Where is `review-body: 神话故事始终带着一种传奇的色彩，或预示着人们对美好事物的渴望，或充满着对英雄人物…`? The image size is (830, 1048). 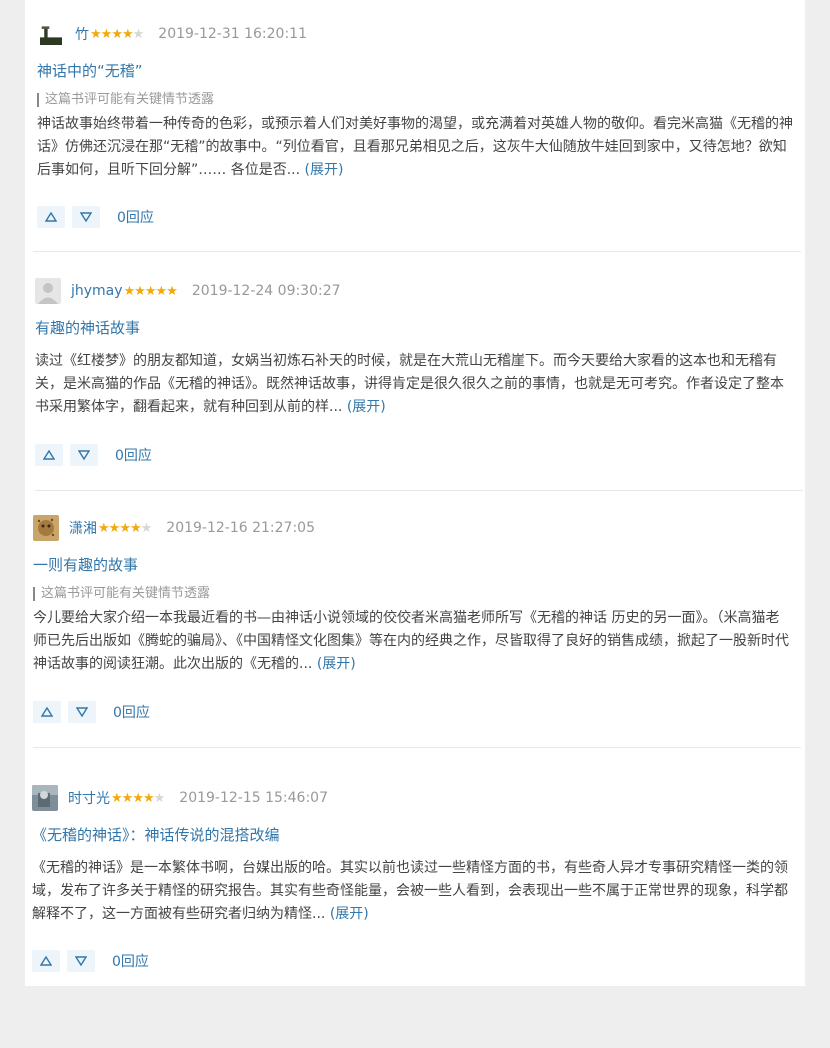
review-body: 神话故事始终带着一种传奇的色彩，或预示着人们对美好事物的渴望，或充满着对英雄人物… is located at coordinates (415, 147).